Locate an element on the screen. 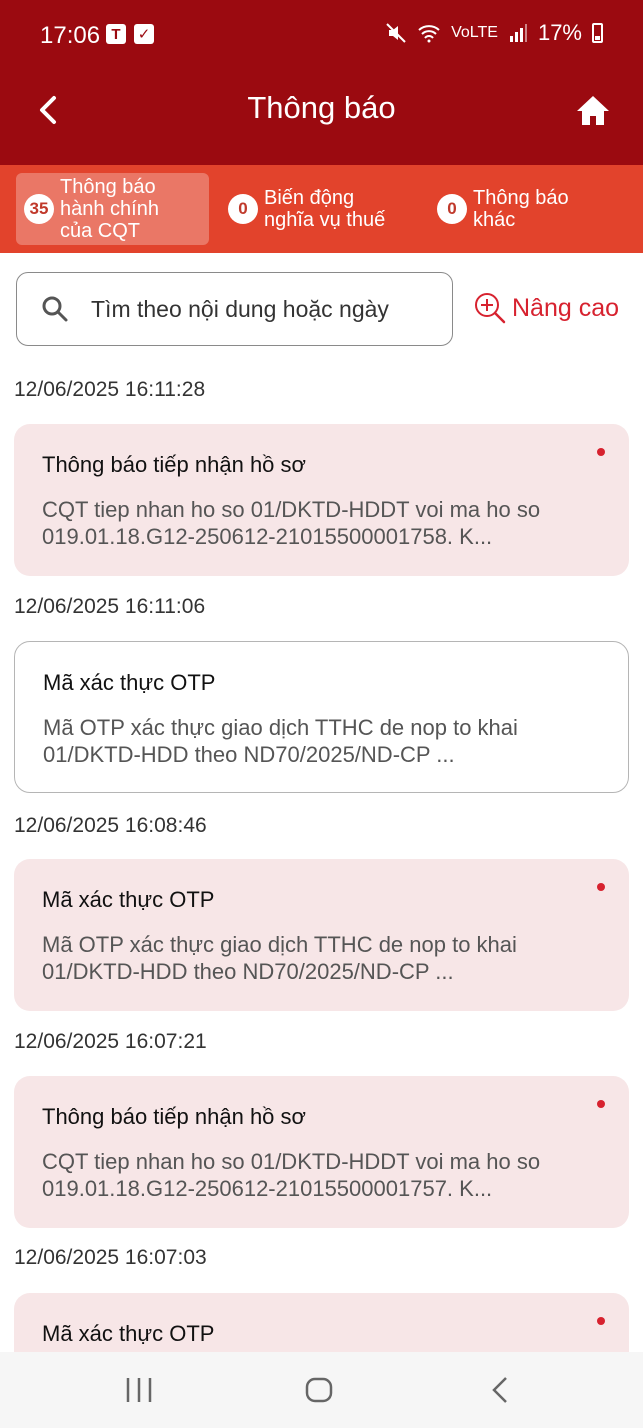 The height and width of the screenshot is (1428, 643). tab-administrative: 35 Thông báo hành chính của CQT is located at coordinates (112, 209).